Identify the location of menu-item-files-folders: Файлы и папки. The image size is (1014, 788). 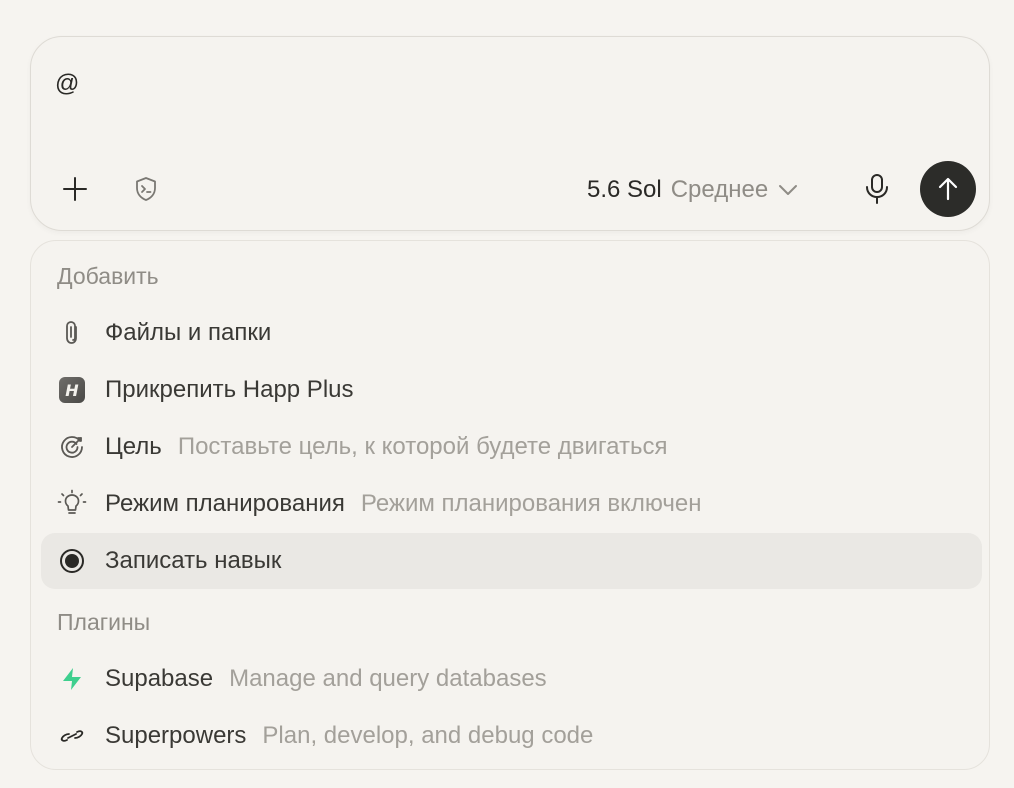
(511, 333).